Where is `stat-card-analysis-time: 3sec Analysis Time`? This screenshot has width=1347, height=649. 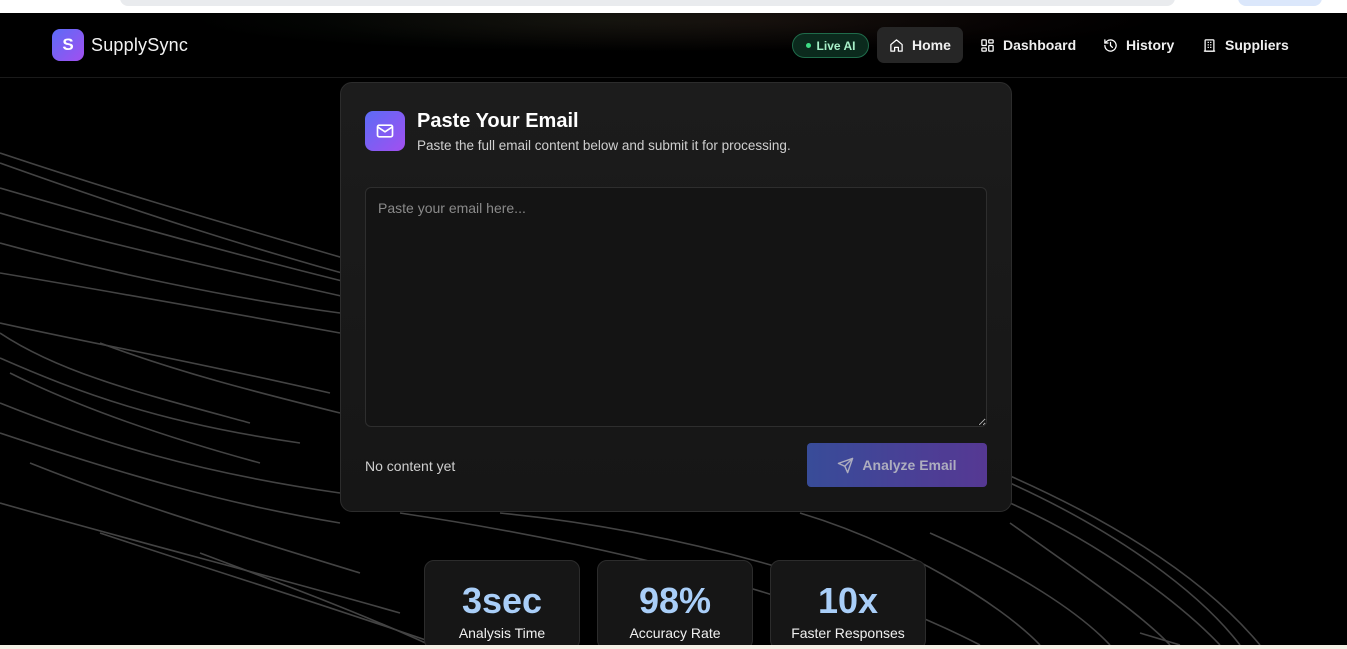 stat-card-analysis-time: 3sec Analysis Time is located at coordinates (502, 604).